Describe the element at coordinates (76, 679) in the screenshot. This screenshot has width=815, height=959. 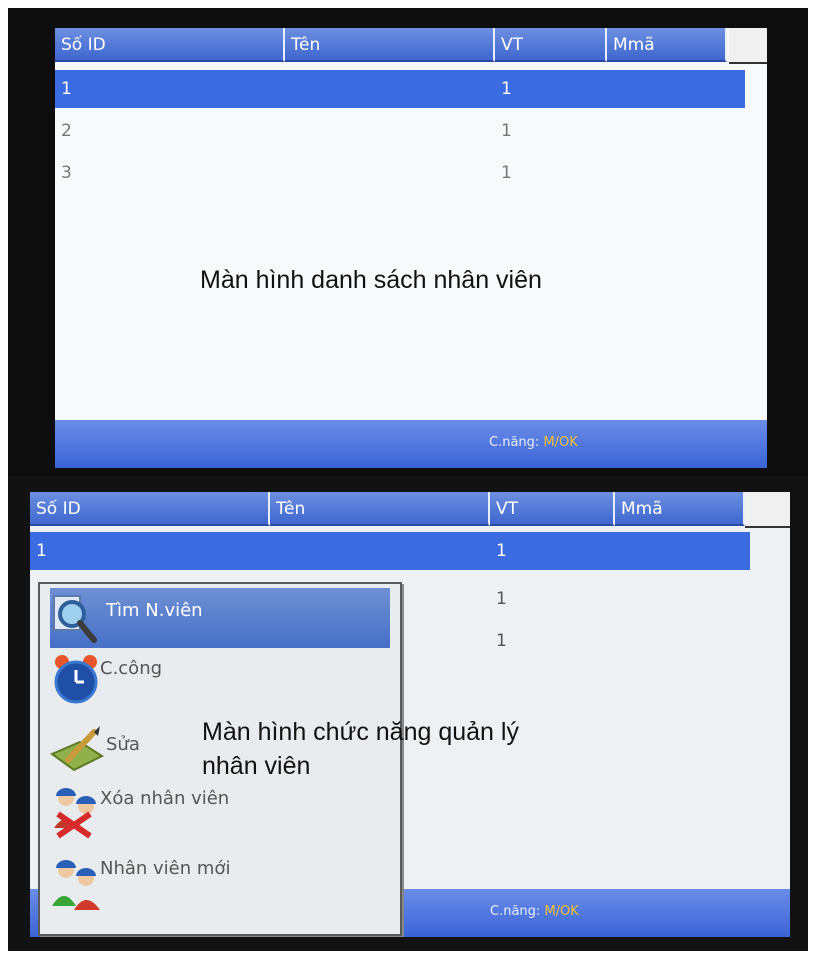
I see `alarm-clock-icon` at that location.